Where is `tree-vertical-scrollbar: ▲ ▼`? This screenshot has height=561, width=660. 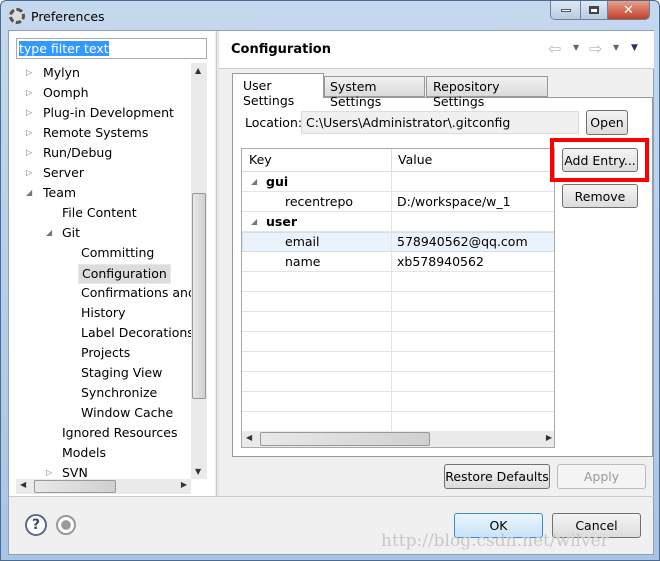 tree-vertical-scrollbar: ▲ ▼ is located at coordinates (199, 271).